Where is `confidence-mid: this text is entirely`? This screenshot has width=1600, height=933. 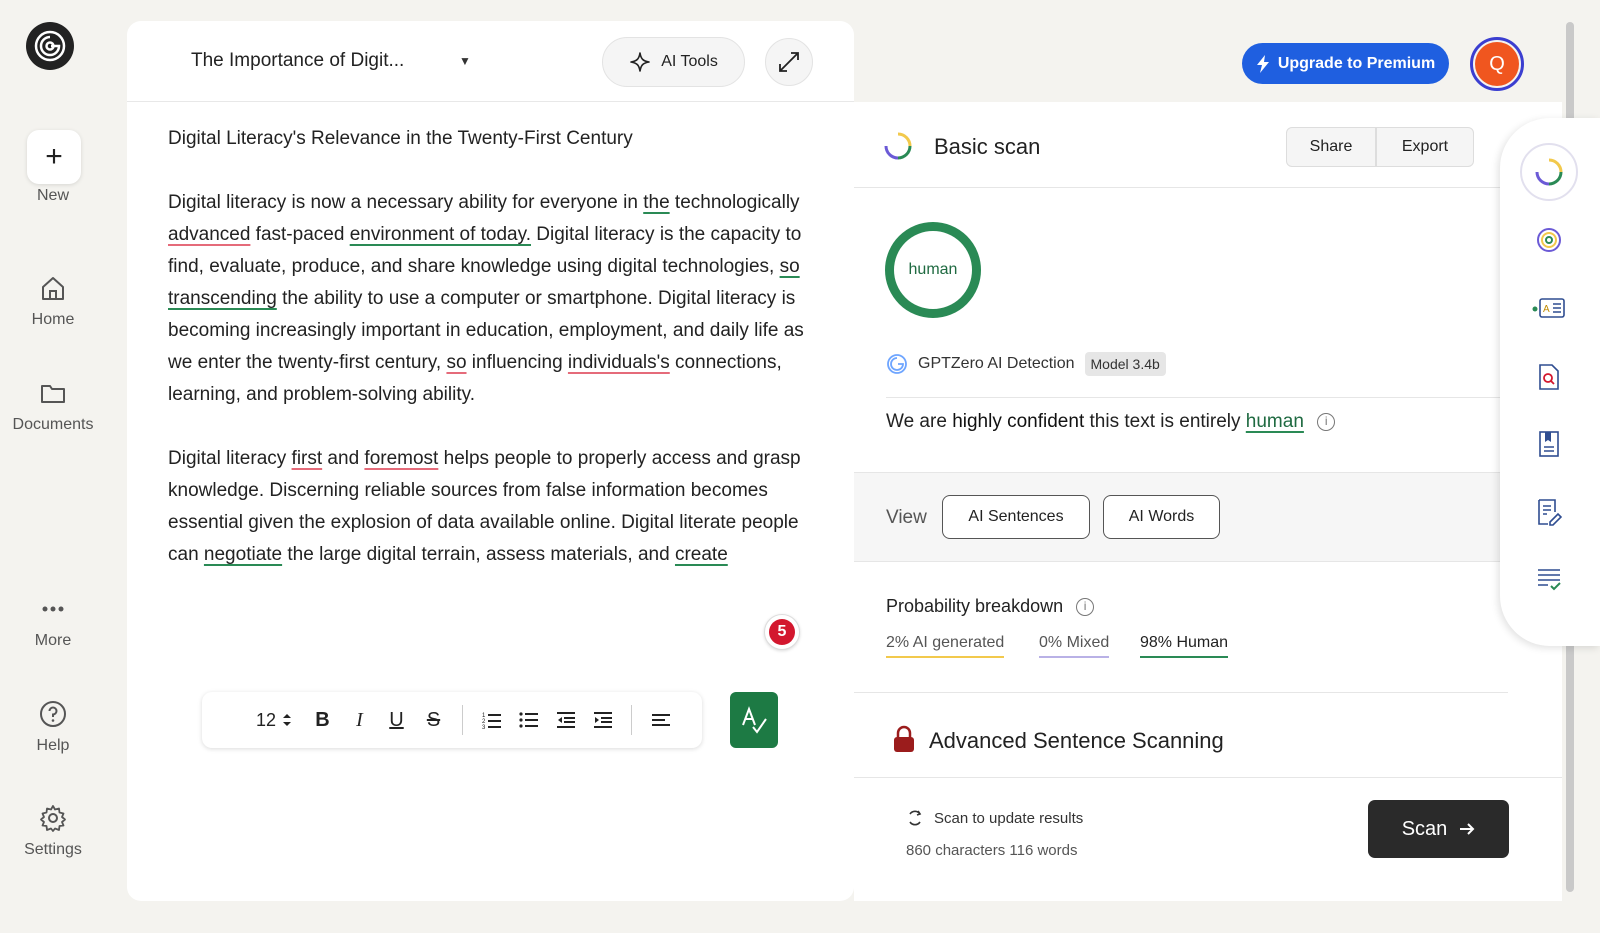 confidence-mid: this text is entirely is located at coordinates (1165, 421).